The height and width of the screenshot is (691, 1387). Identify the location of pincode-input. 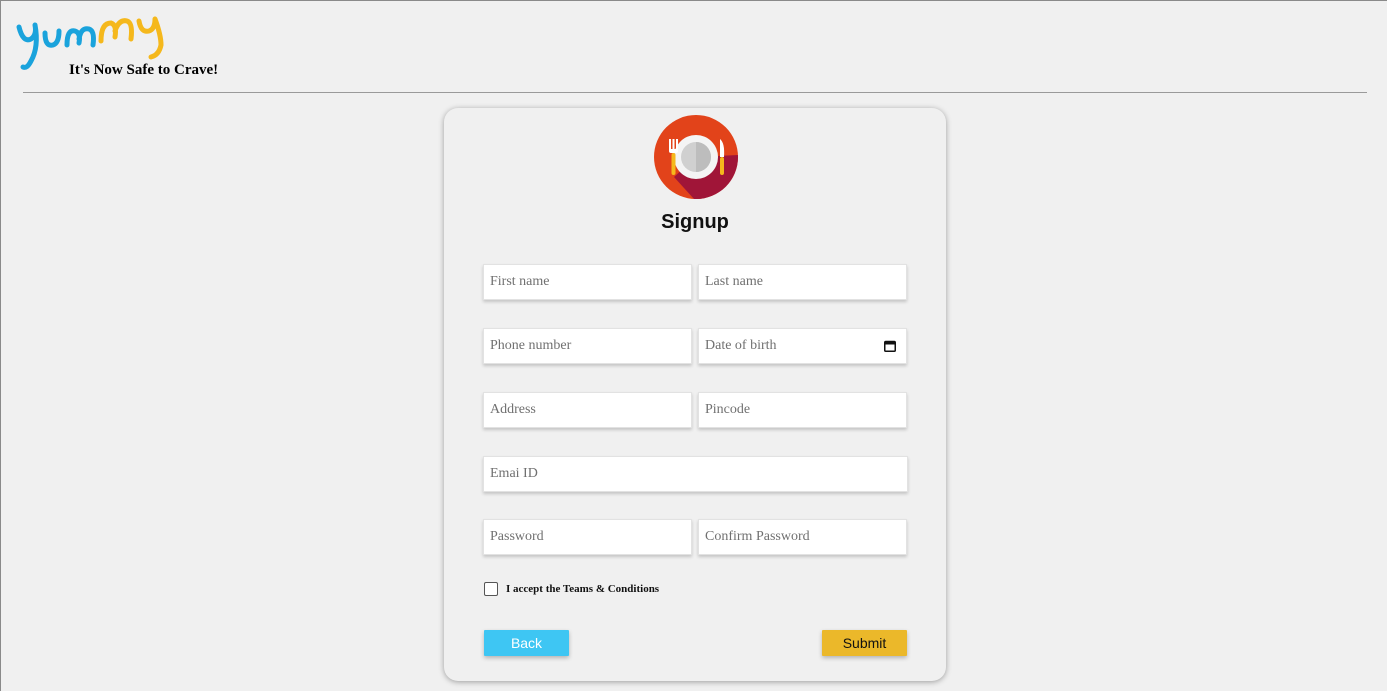
(802, 410).